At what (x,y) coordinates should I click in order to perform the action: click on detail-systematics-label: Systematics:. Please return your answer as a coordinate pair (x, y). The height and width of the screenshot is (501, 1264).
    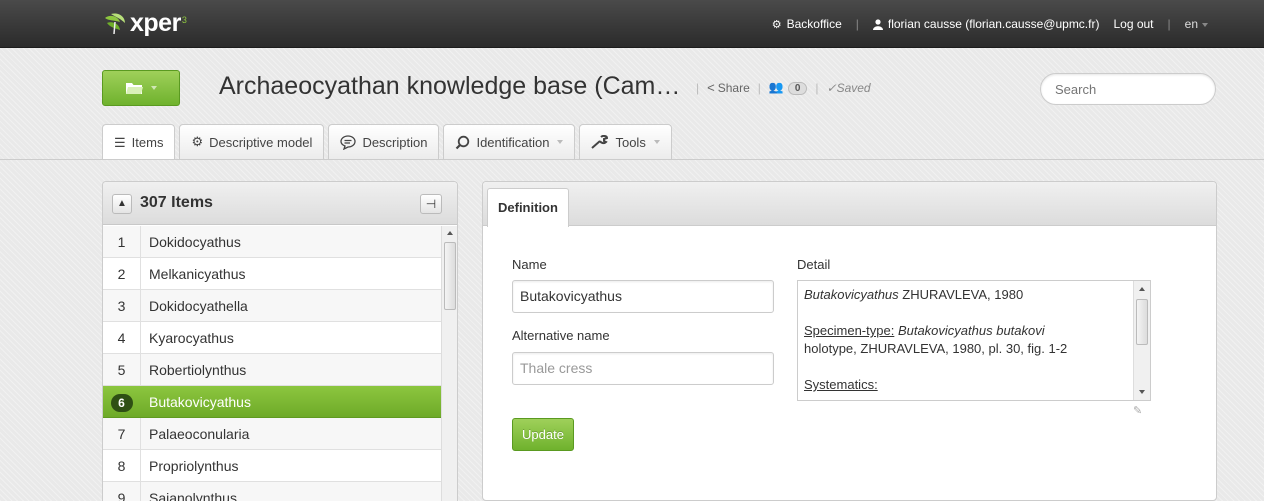
    Looking at the image, I should click on (841, 384).